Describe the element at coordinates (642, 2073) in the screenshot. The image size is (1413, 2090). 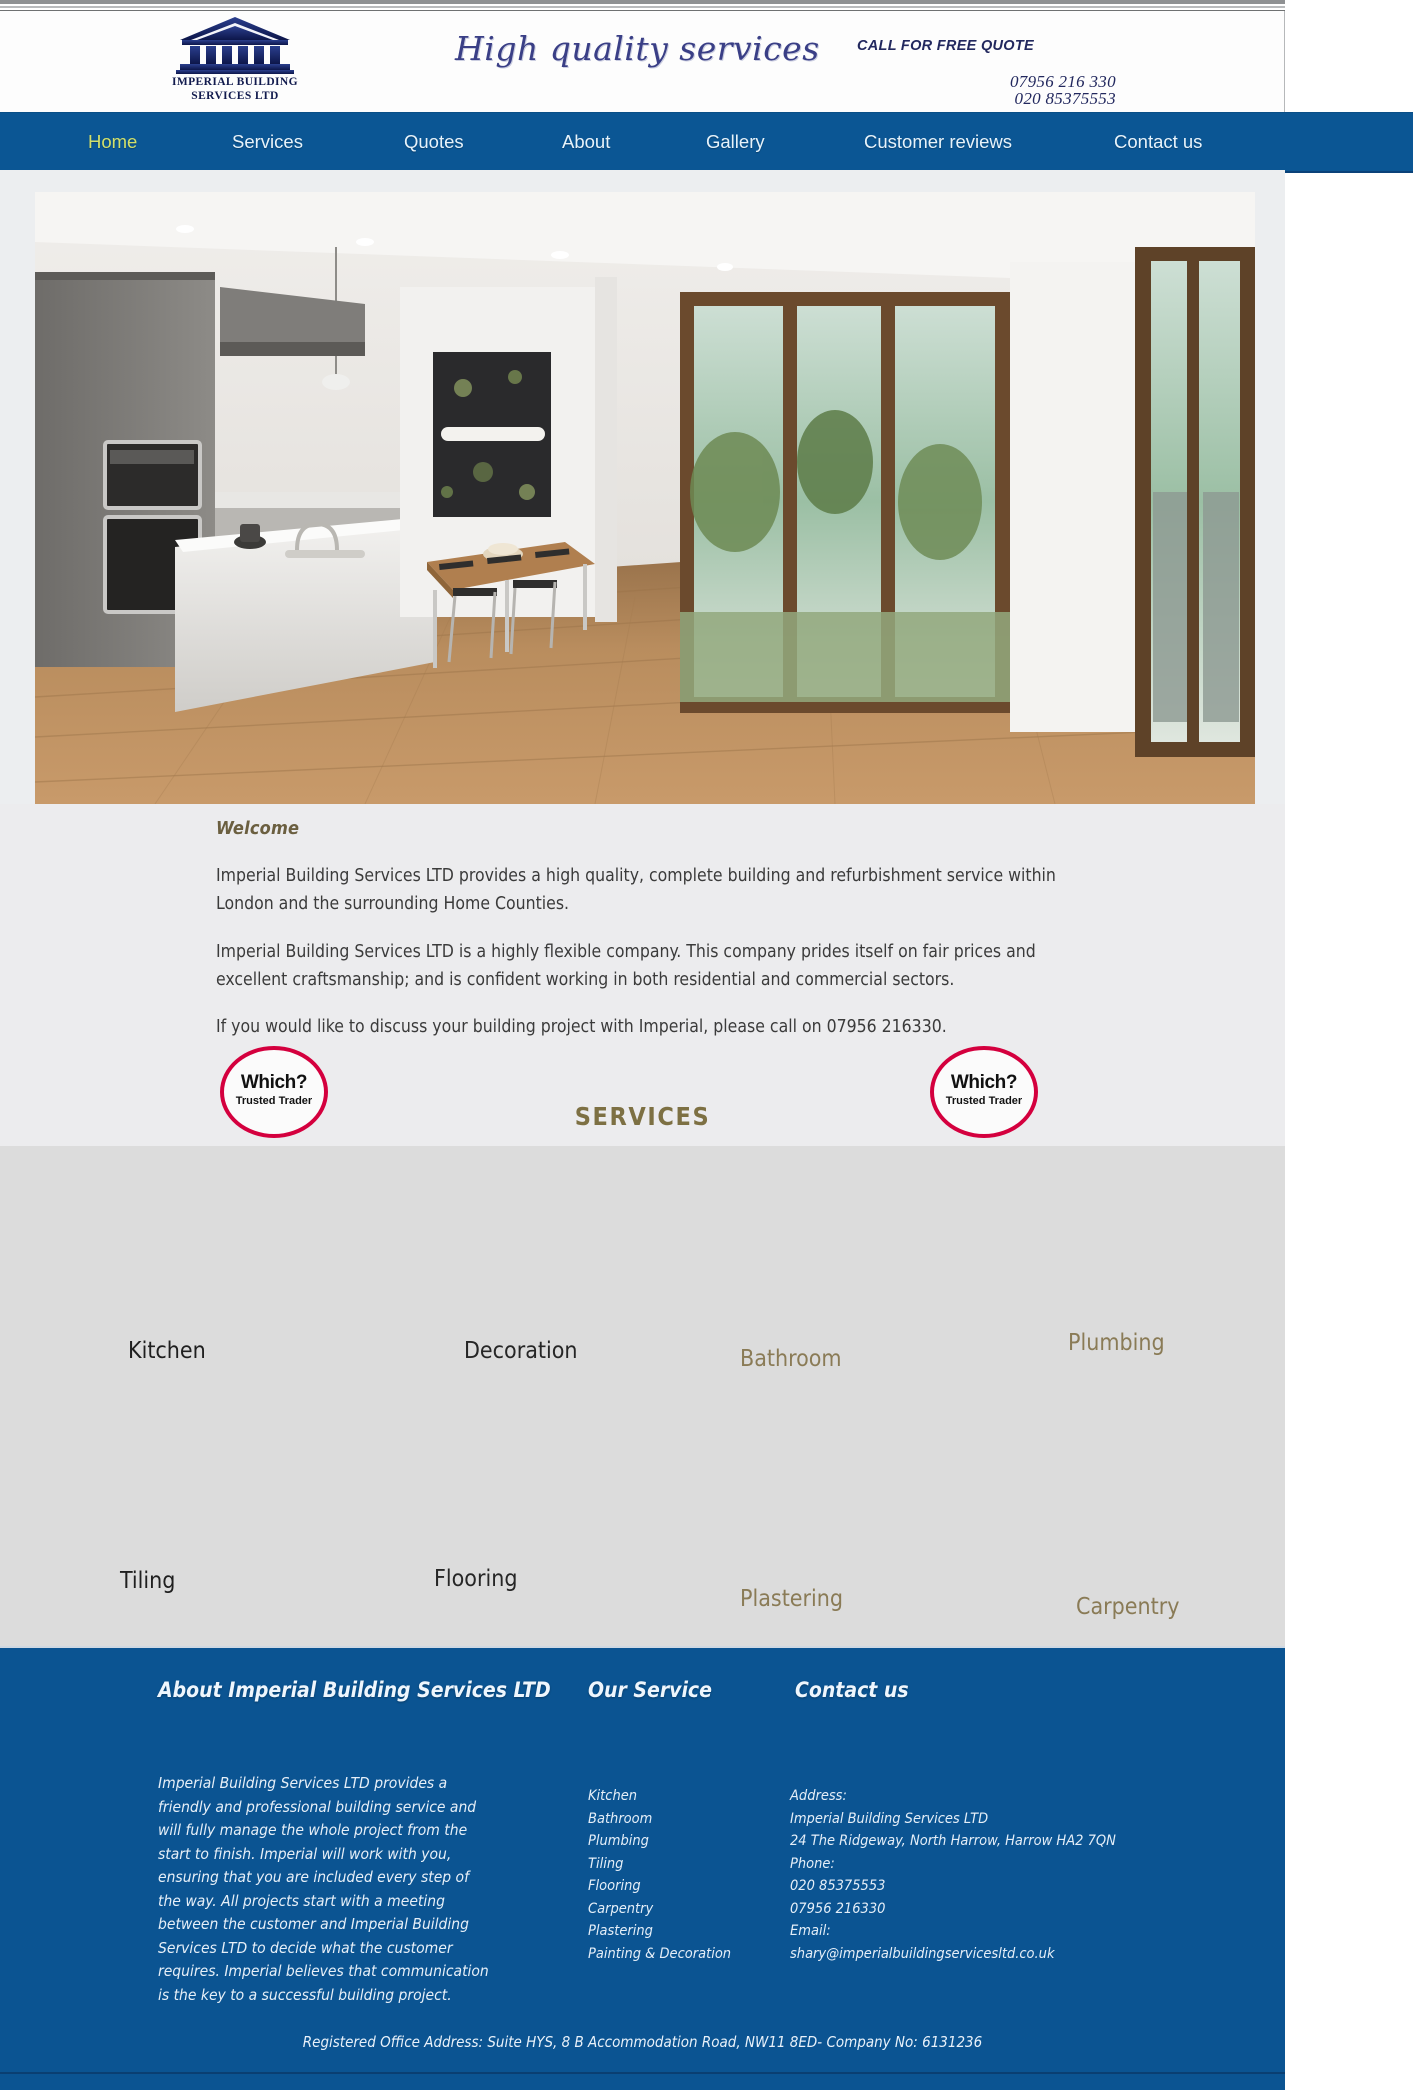
I see `footer-bottom-divider` at that location.